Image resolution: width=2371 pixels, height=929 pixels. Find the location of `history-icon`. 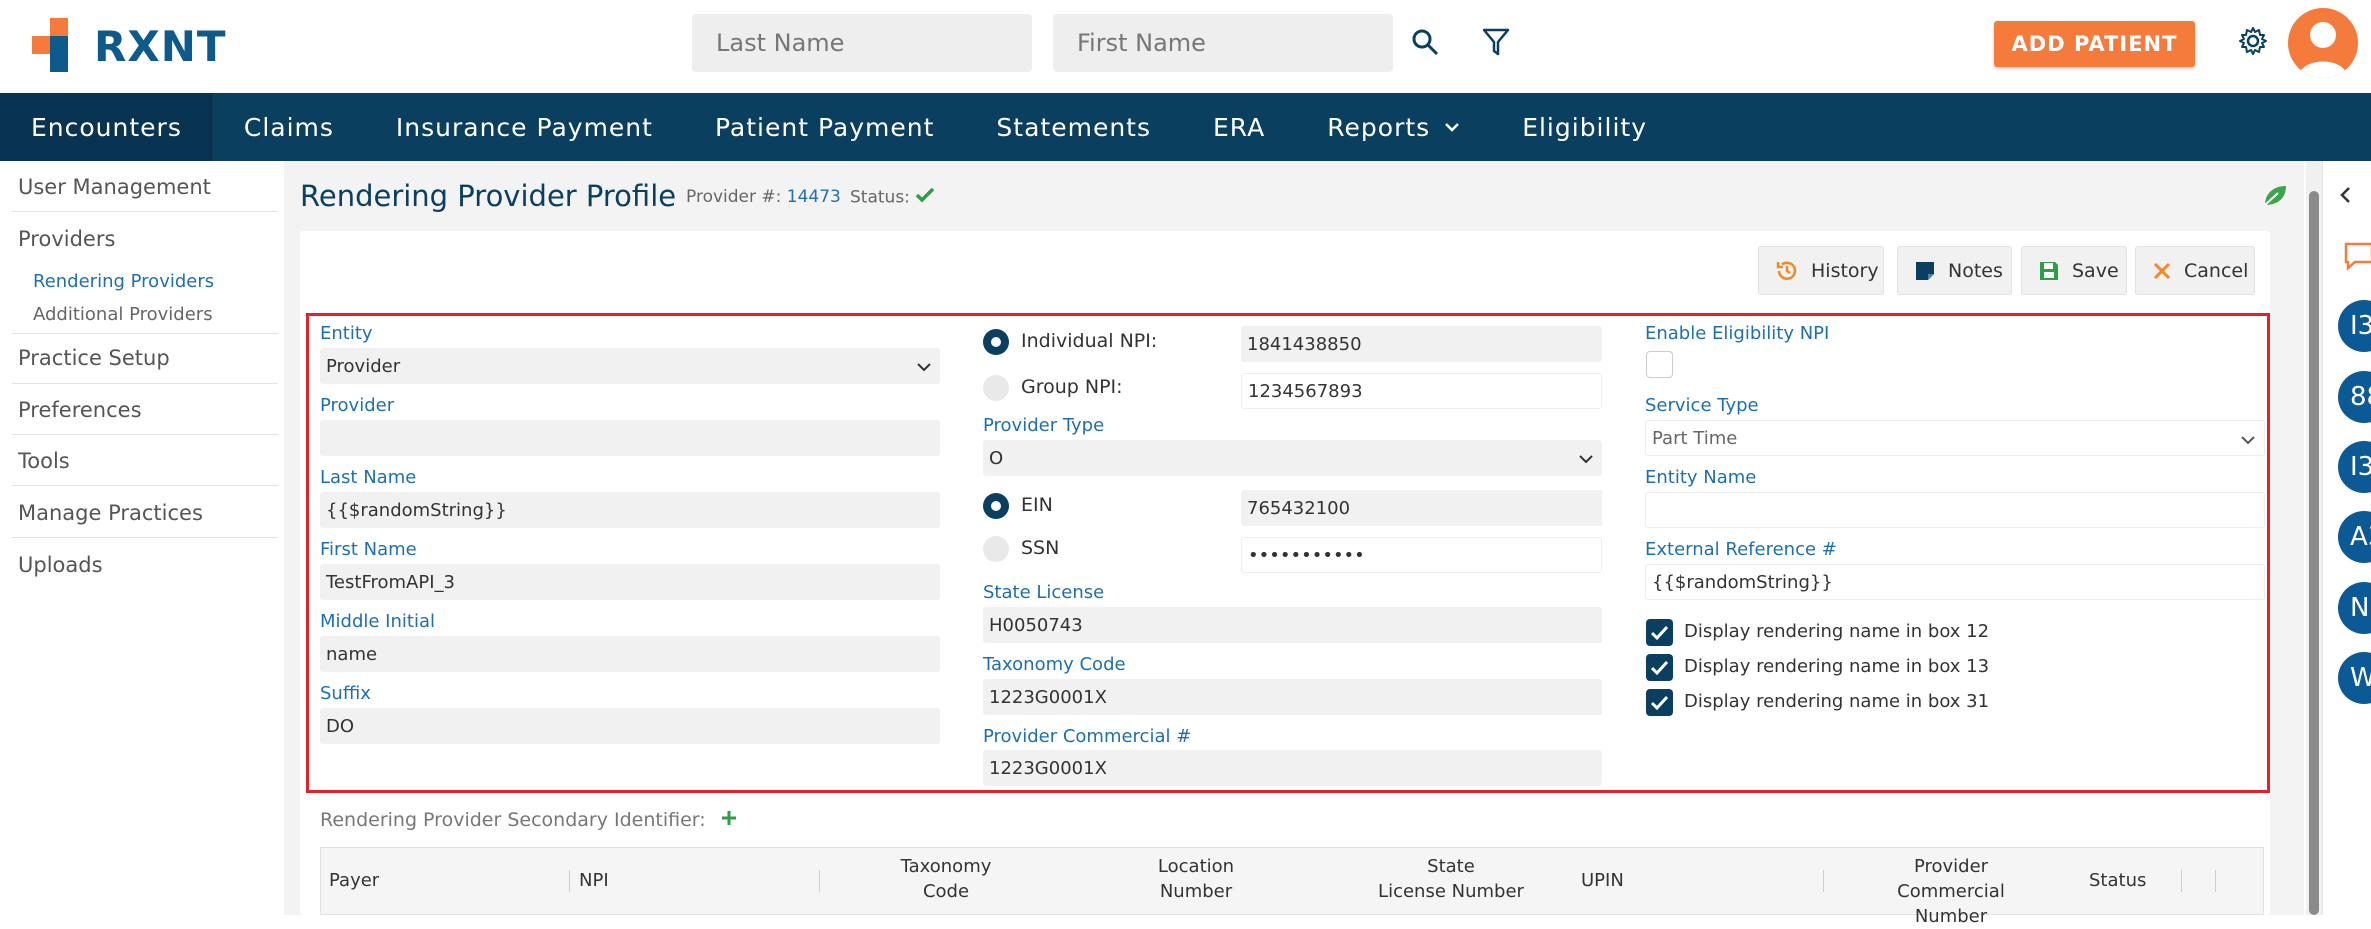

history-icon is located at coordinates (1787, 271).